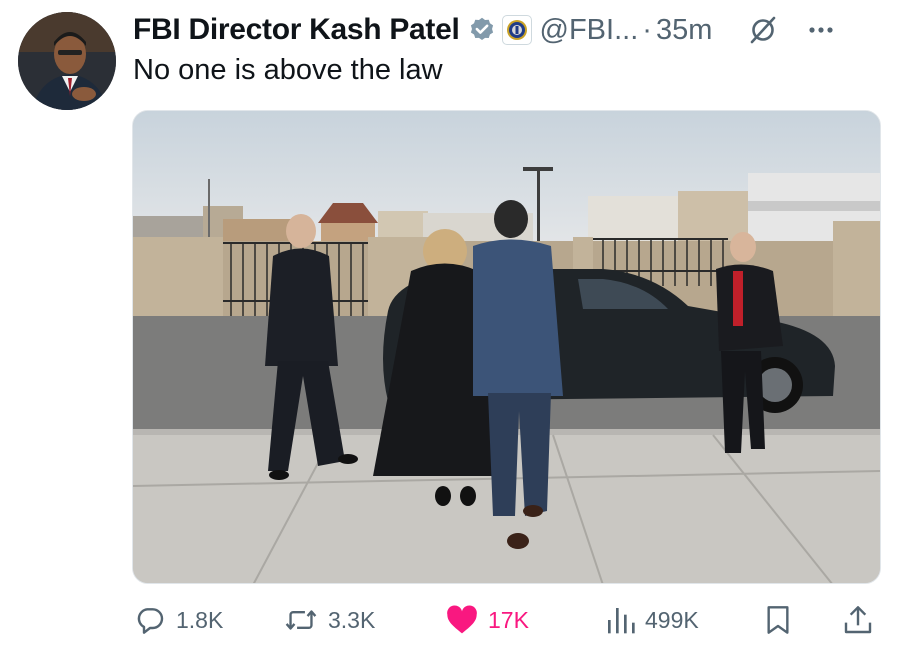  I want to click on bookmark-button, so click(778, 620).